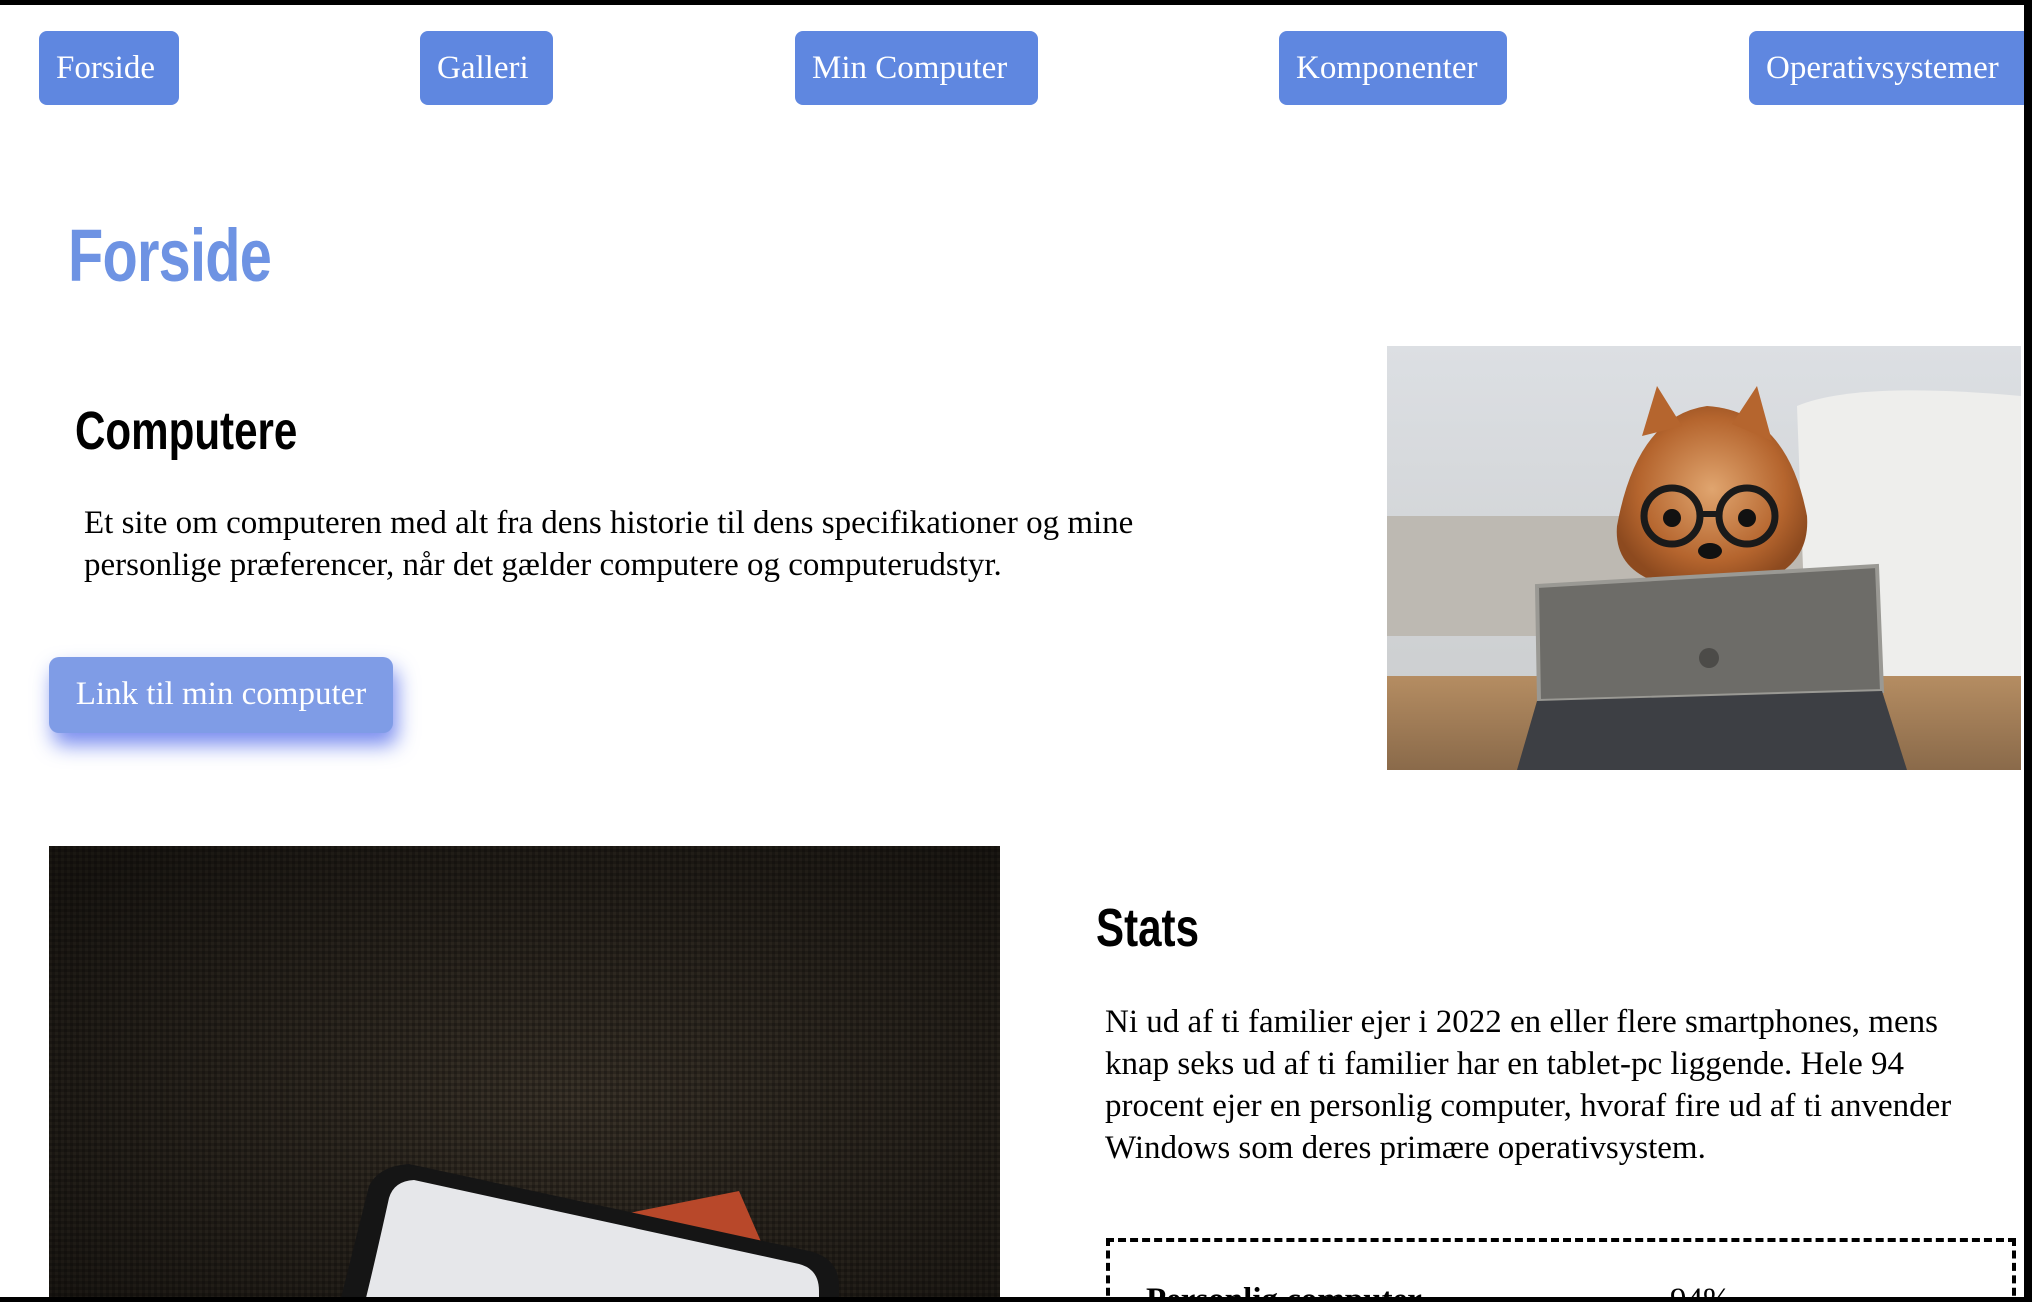  Describe the element at coordinates (1561, 1267) in the screenshot. I see `stats-table: Personlig computer 94%` at that location.